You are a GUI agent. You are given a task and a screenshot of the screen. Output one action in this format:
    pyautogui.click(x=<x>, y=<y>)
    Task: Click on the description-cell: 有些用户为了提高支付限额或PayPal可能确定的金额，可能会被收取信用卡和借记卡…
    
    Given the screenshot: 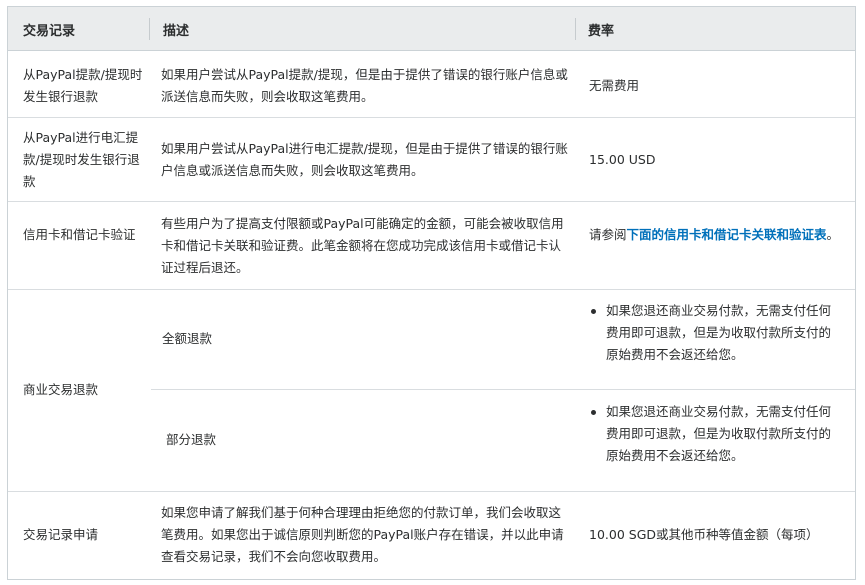 What is the action you would take?
    pyautogui.click(x=362, y=245)
    